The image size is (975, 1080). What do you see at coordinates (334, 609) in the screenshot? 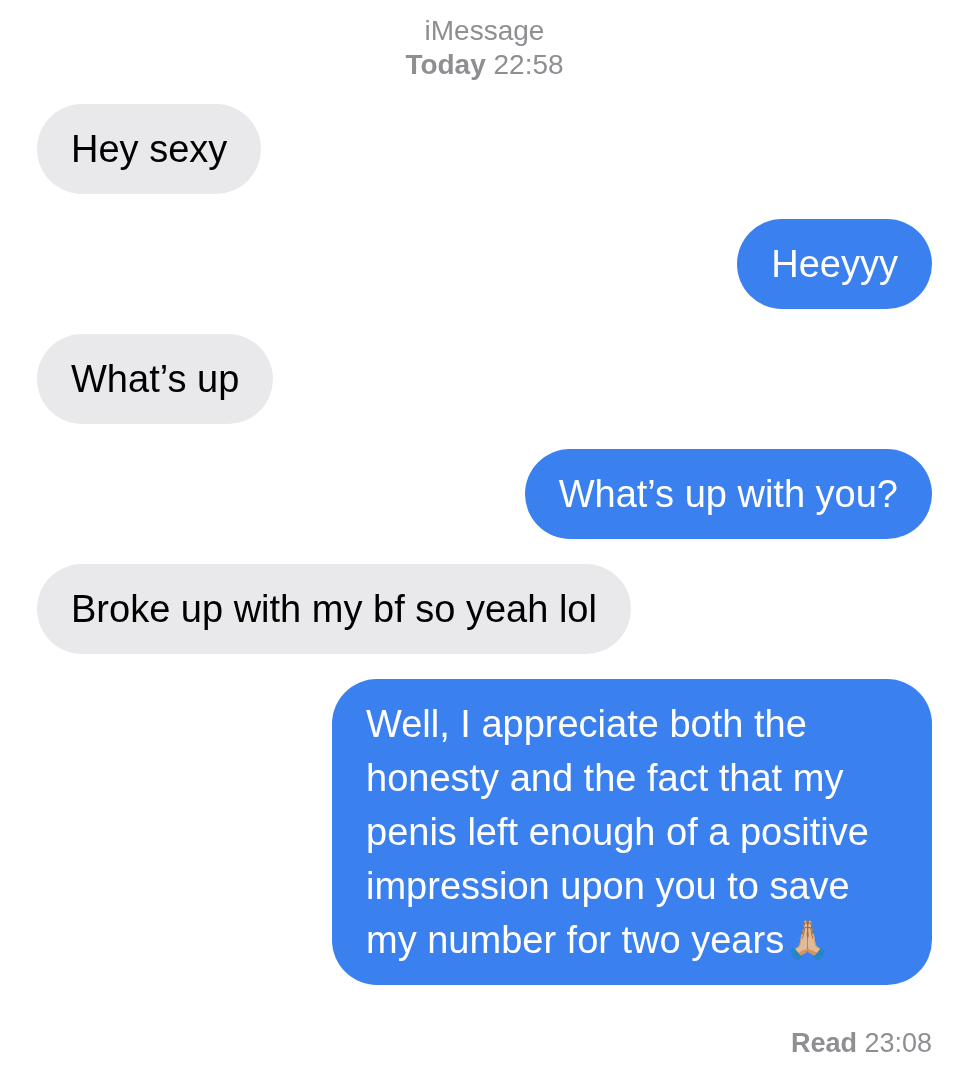
I see `received-message: Broke up with my bf so yeah lol` at bounding box center [334, 609].